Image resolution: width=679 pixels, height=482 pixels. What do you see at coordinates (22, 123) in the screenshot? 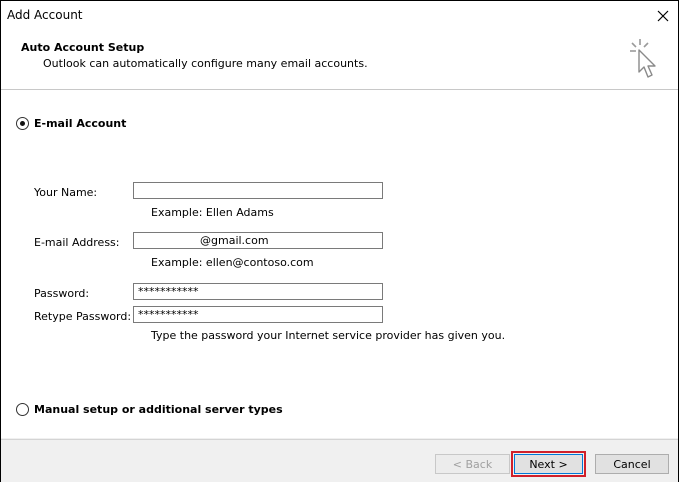
I see `email-account-radio` at bounding box center [22, 123].